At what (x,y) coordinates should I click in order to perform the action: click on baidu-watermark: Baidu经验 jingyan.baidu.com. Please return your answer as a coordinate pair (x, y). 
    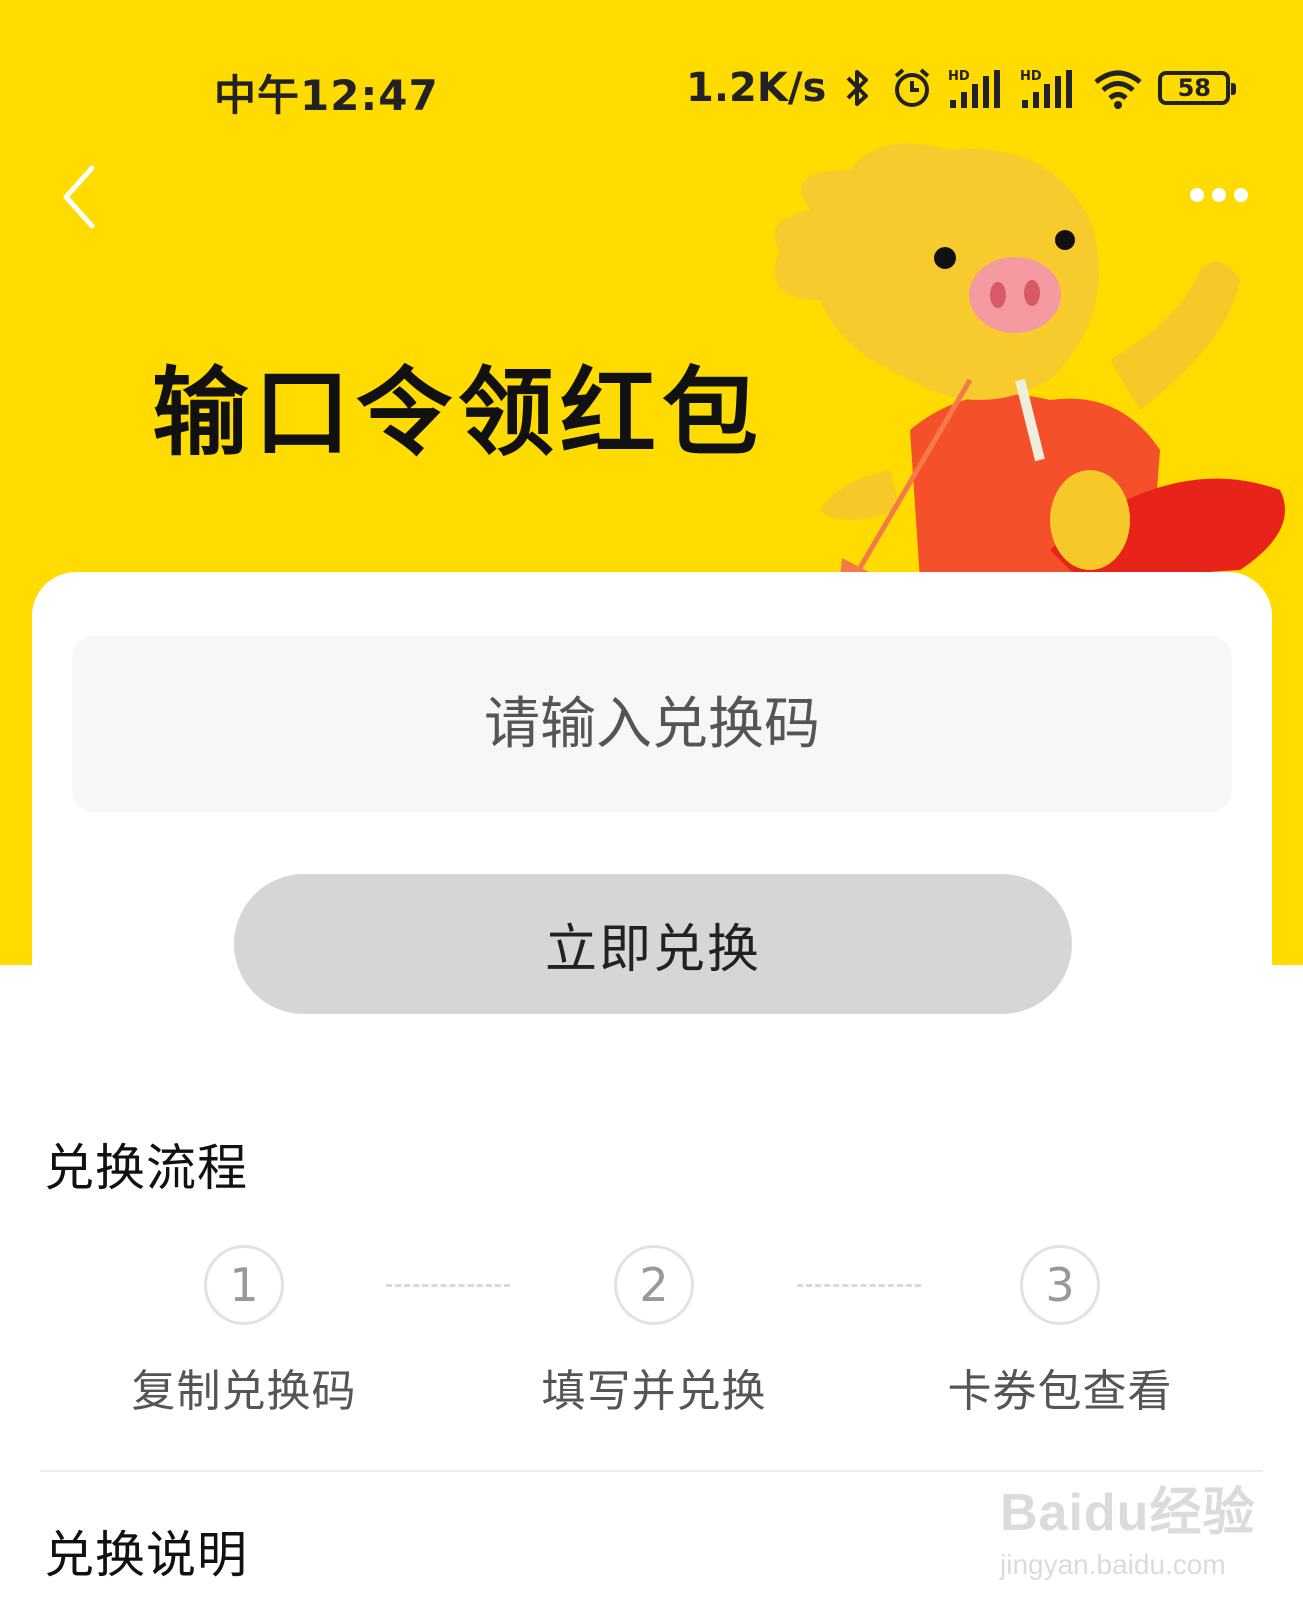
    Looking at the image, I should click on (1130, 1530).